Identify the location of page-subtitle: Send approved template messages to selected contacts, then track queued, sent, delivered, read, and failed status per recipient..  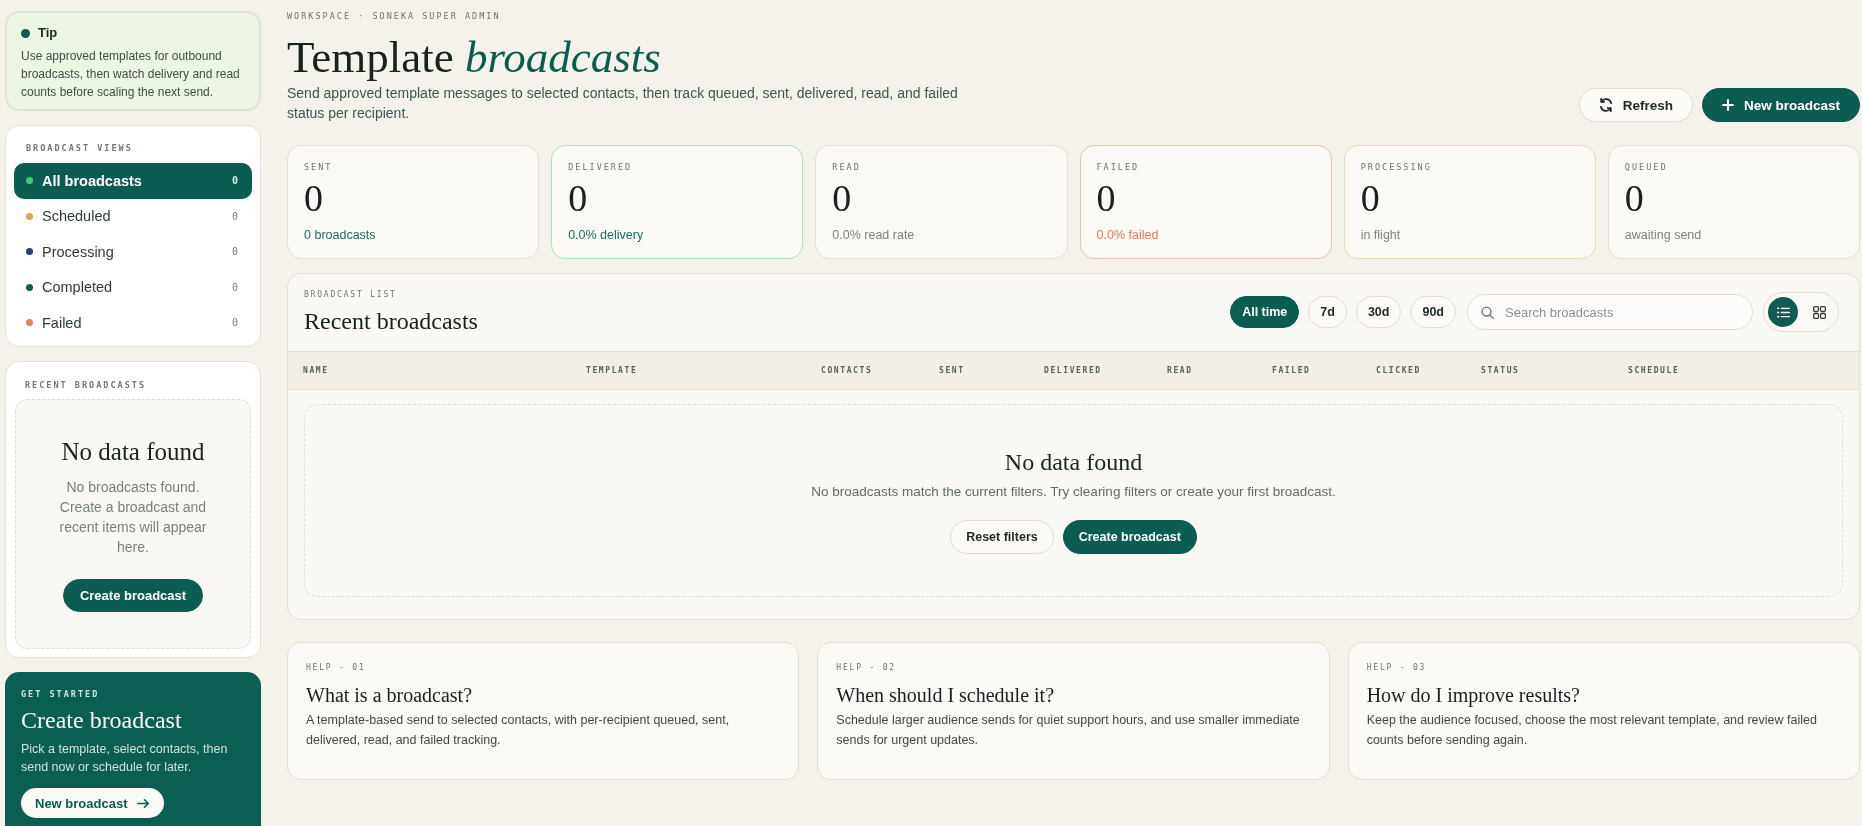
(623, 103).